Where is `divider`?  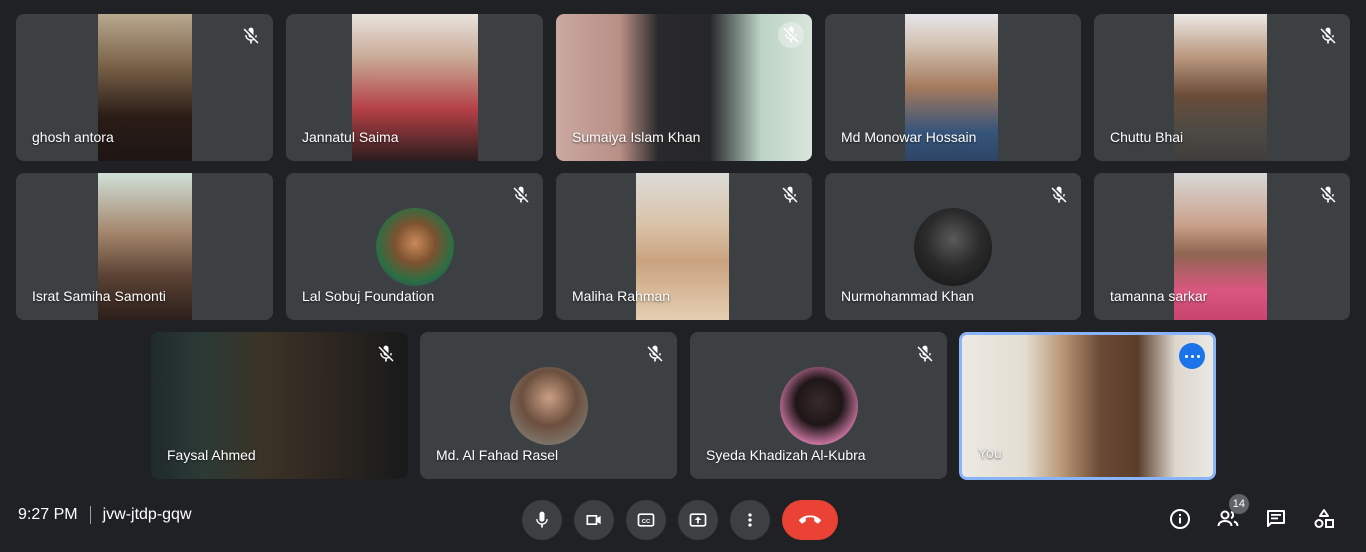
divider is located at coordinates (90, 515).